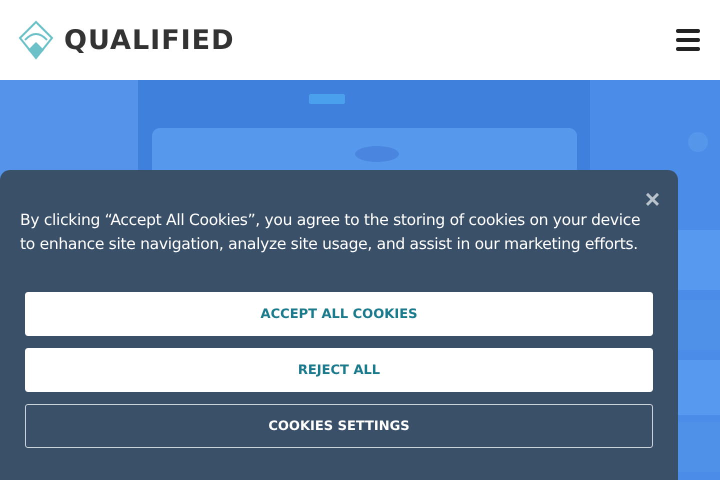  I want to click on logo-text: QUALIFIED, so click(149, 40).